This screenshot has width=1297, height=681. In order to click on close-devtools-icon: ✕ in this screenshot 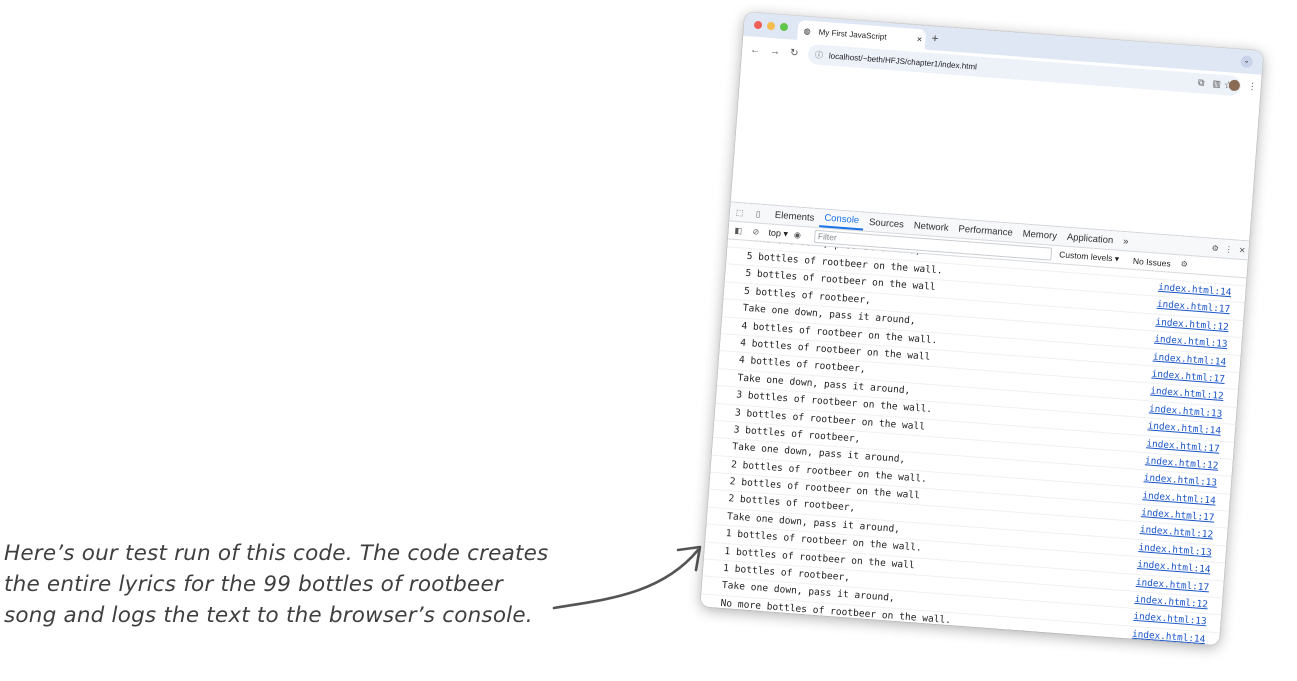, I will do `click(1242, 250)`.